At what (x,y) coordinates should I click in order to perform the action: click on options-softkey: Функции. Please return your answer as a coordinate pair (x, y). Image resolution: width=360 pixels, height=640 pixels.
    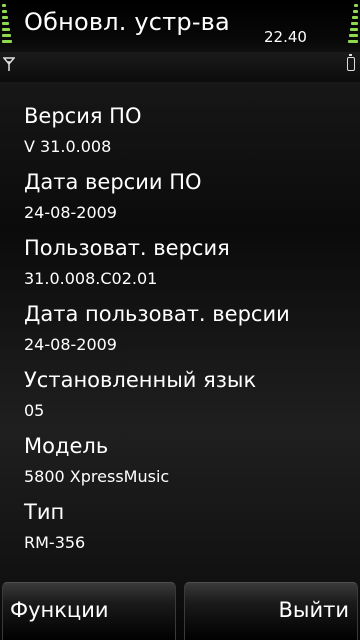
    Looking at the image, I should click on (89, 611).